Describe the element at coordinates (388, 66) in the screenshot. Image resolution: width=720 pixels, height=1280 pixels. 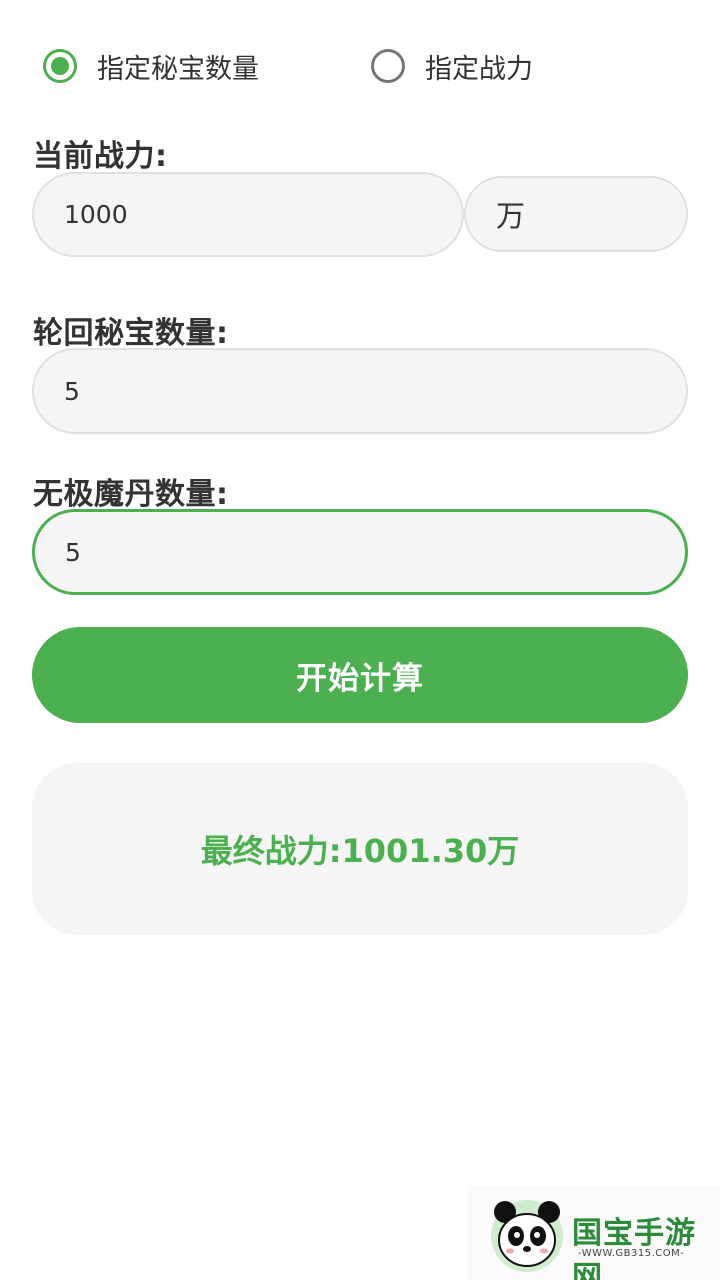
I see `radio-unchecked-icon` at that location.